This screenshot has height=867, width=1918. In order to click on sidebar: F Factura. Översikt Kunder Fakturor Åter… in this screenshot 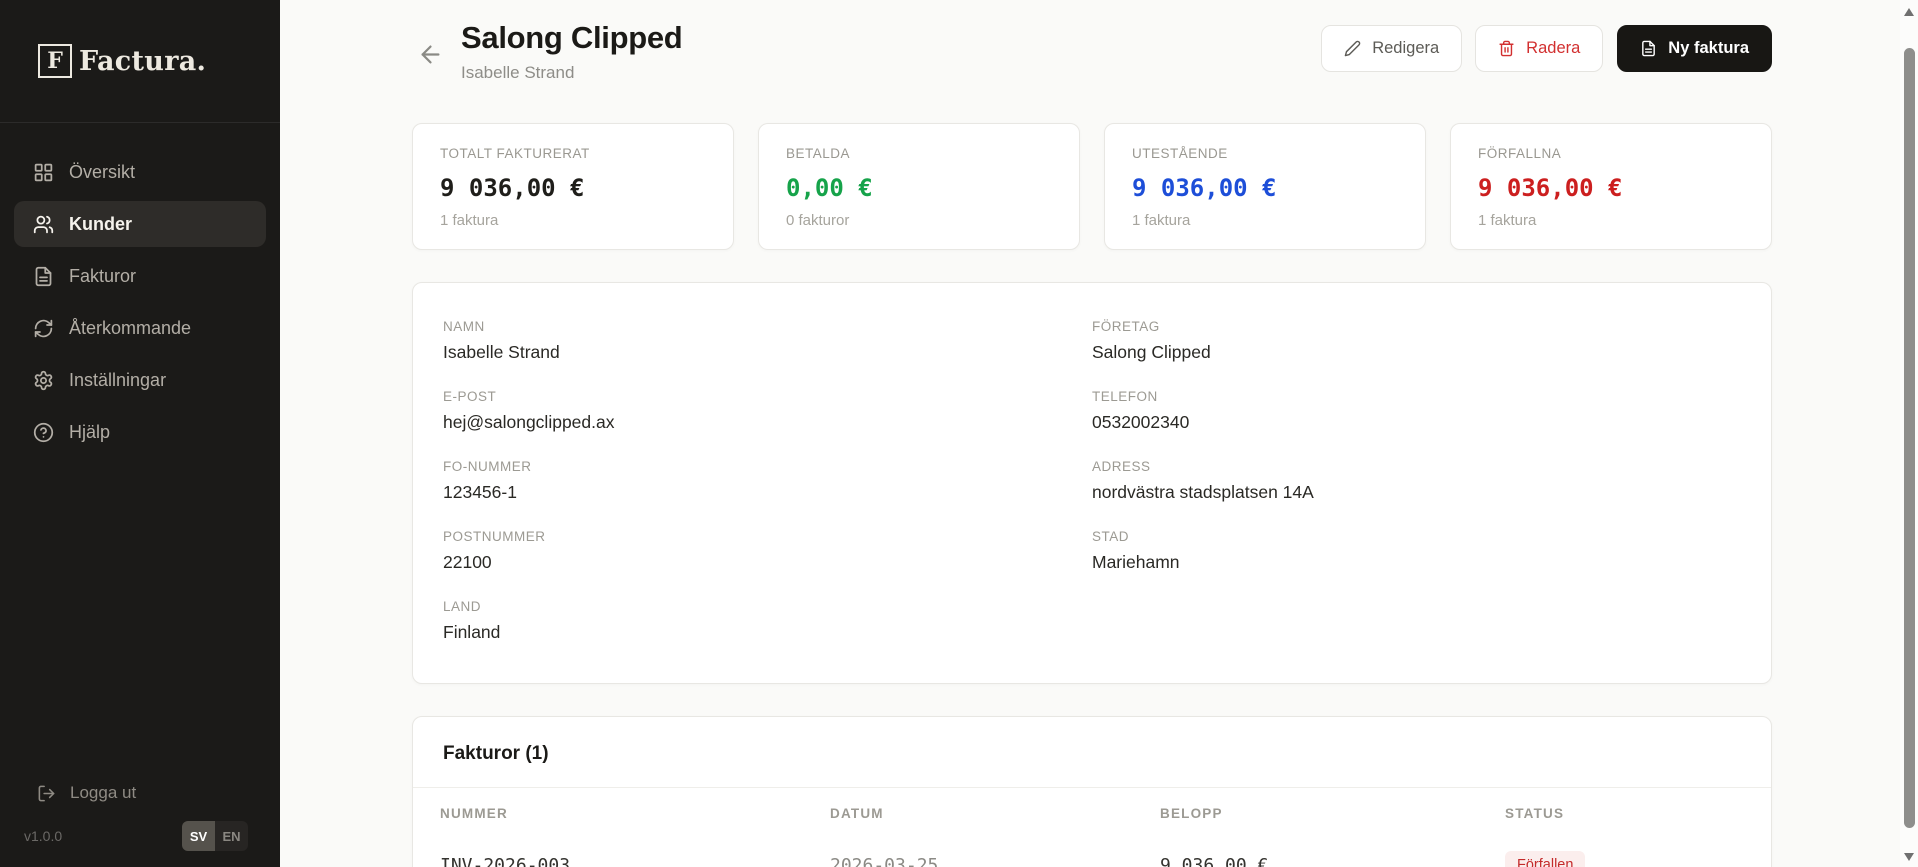, I will do `click(140, 433)`.